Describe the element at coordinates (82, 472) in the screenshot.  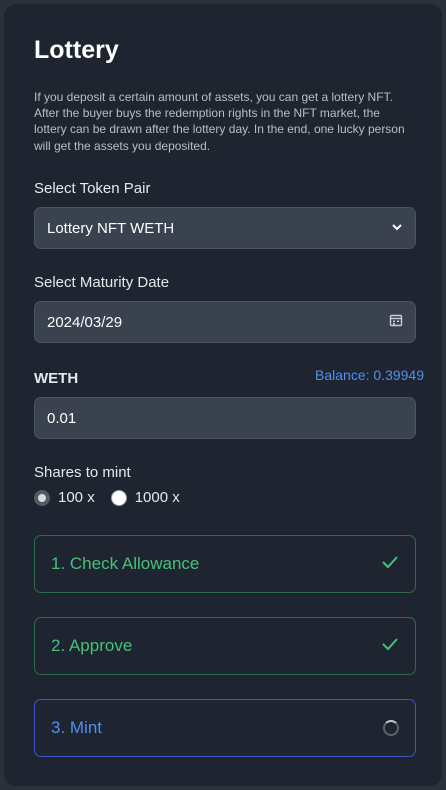
I see `shares-label: Shares to mint` at that location.